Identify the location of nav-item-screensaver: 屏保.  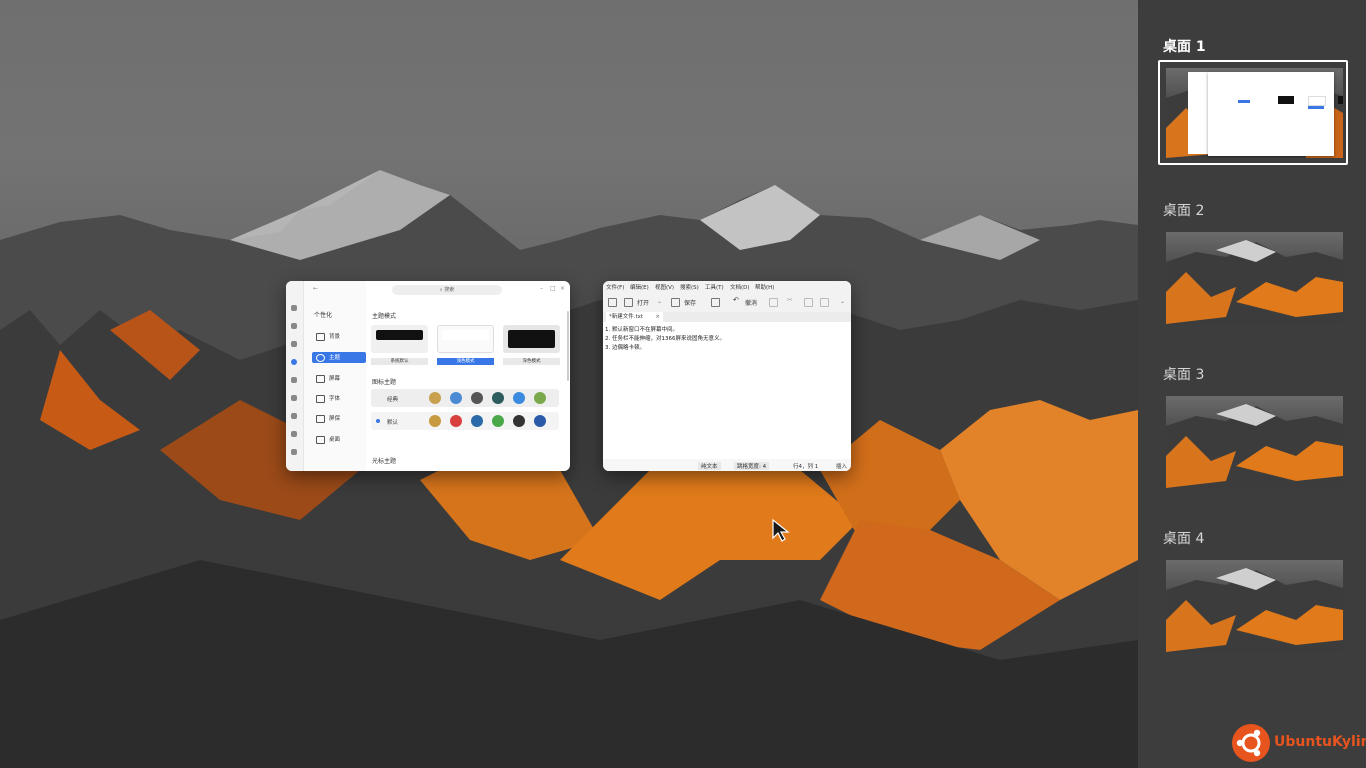
(339, 418).